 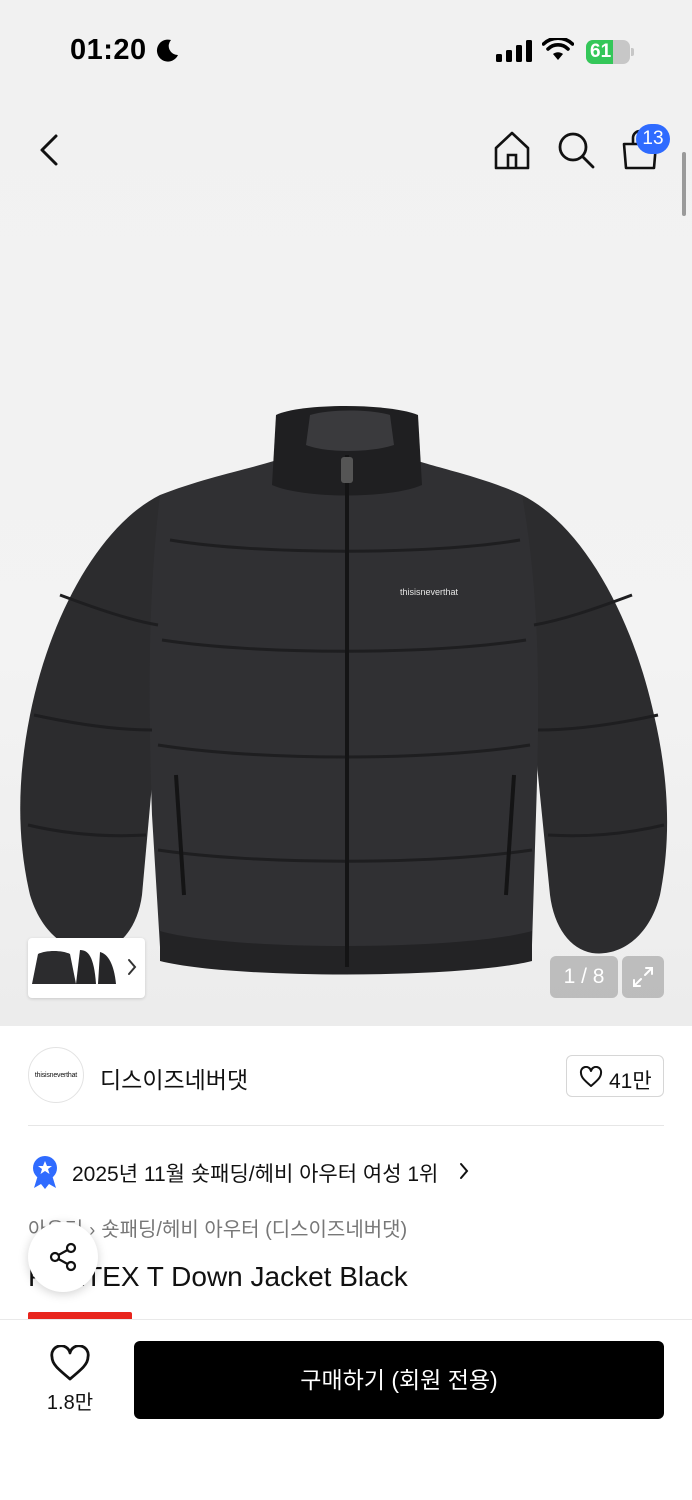 I want to click on thumbnail-strip, so click(x=86, y=968).